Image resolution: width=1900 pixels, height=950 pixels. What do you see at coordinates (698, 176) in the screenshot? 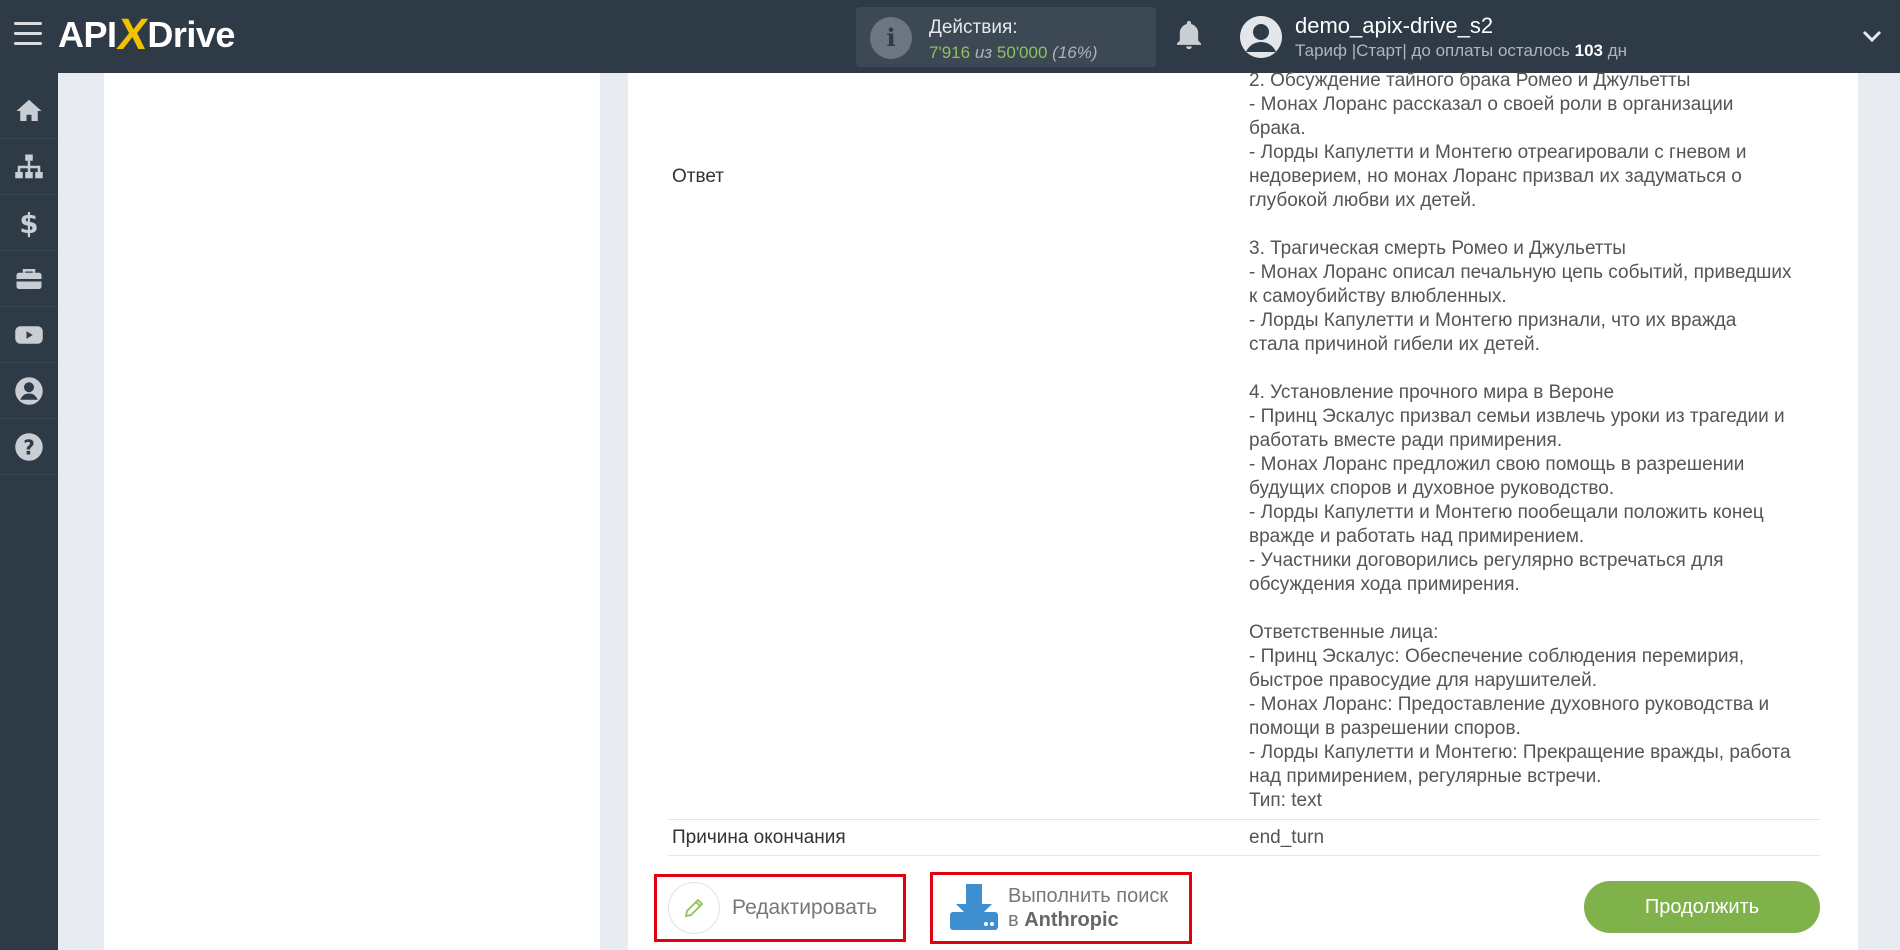
I see `answer-label: Ответ` at bounding box center [698, 176].